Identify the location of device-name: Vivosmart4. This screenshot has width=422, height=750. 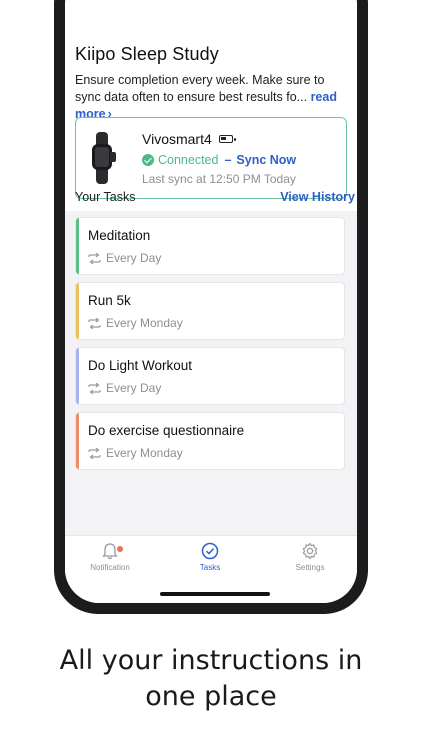
(177, 139).